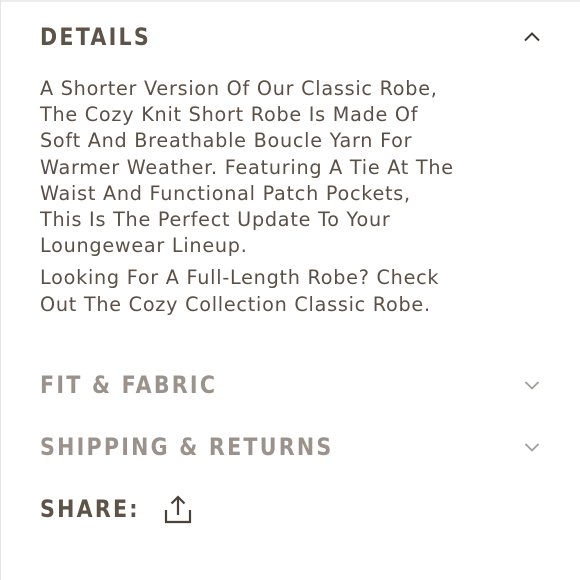 This screenshot has width=580, height=580. I want to click on fit-fabric-accordion-header: FIT & FABRIC, so click(291, 385).